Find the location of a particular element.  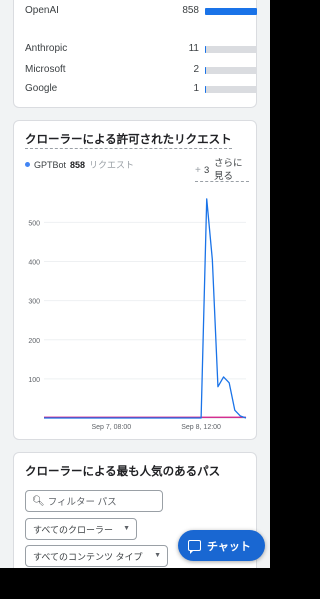

chart-legend: GPTBot 858 リクエスト is located at coordinates (79, 164).